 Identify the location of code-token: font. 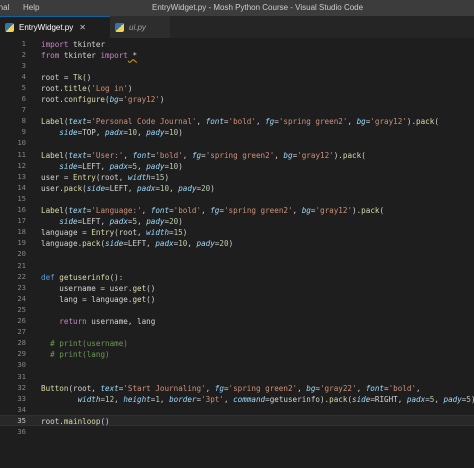
(375, 388).